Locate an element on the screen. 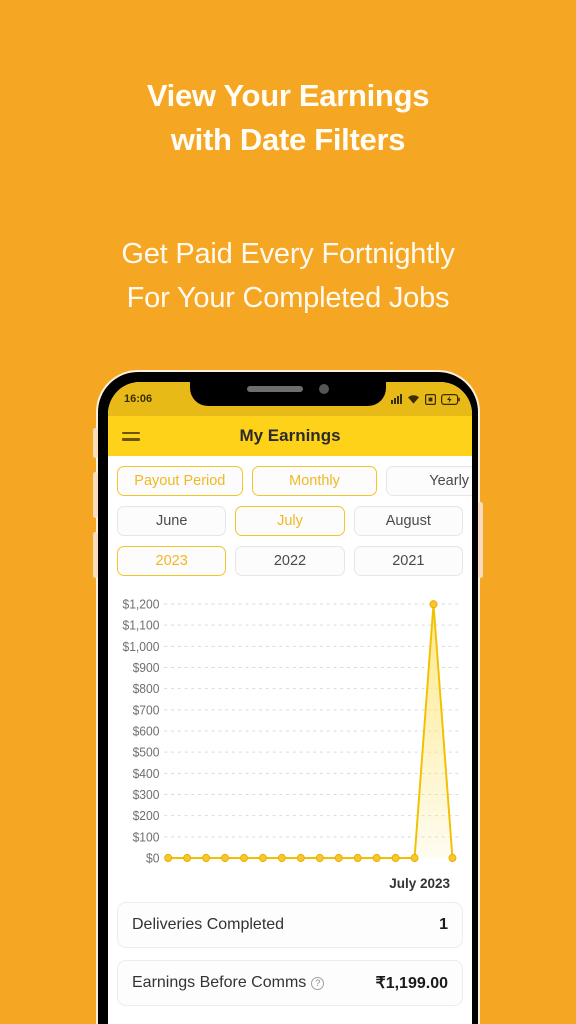 Image resolution: width=576 pixels, height=1024 pixels. filter-yearly: Yearly is located at coordinates (429, 481).